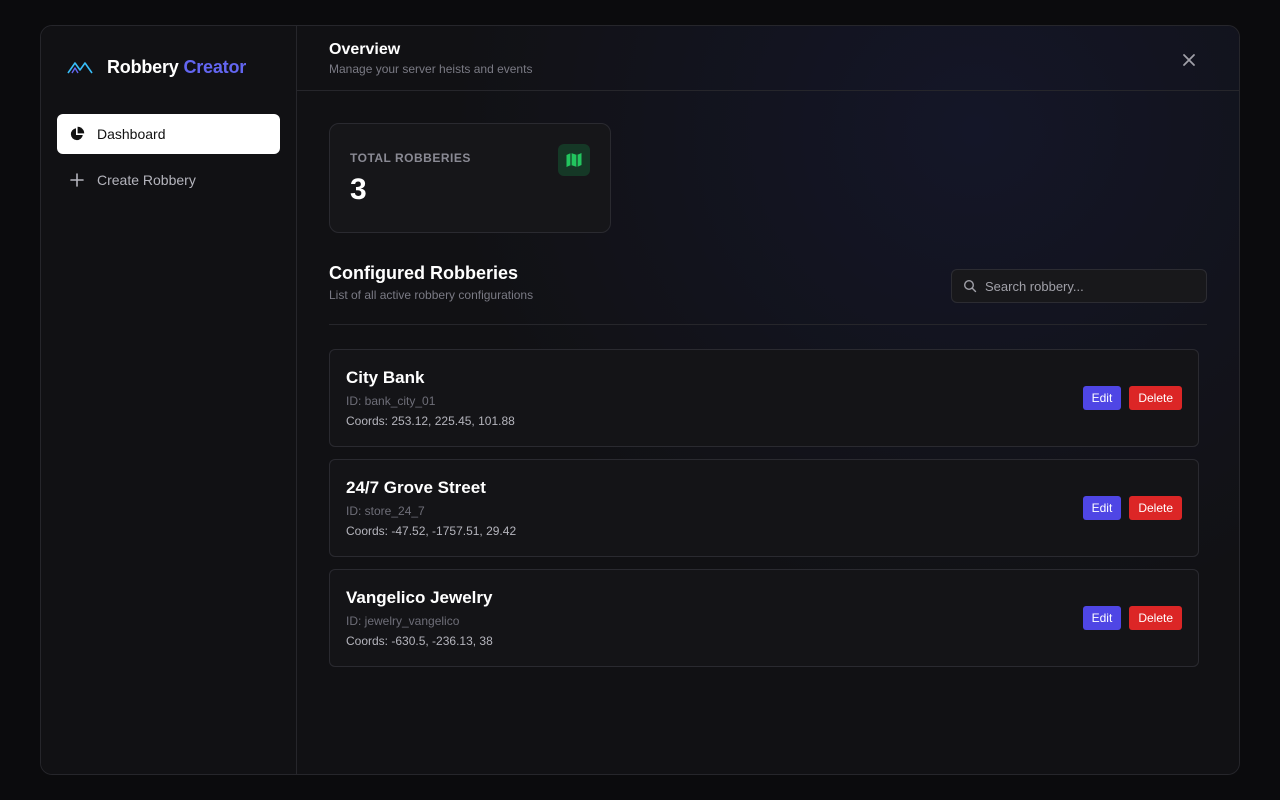  Describe the element at coordinates (470, 178) in the screenshot. I see `stat-card-total-robberies: TOTAL ROBBERIES 3` at that location.